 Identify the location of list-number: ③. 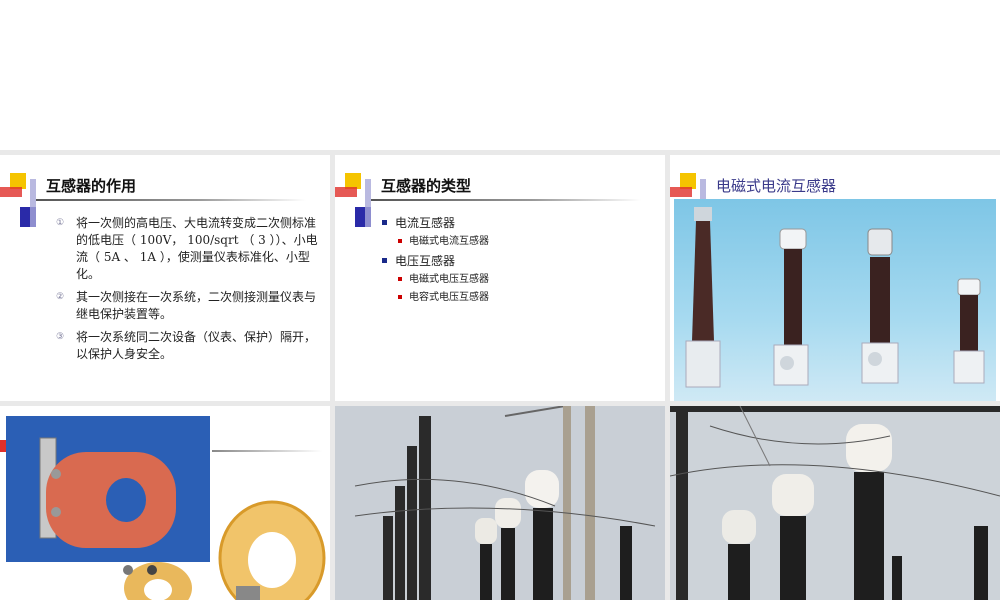
(60, 337).